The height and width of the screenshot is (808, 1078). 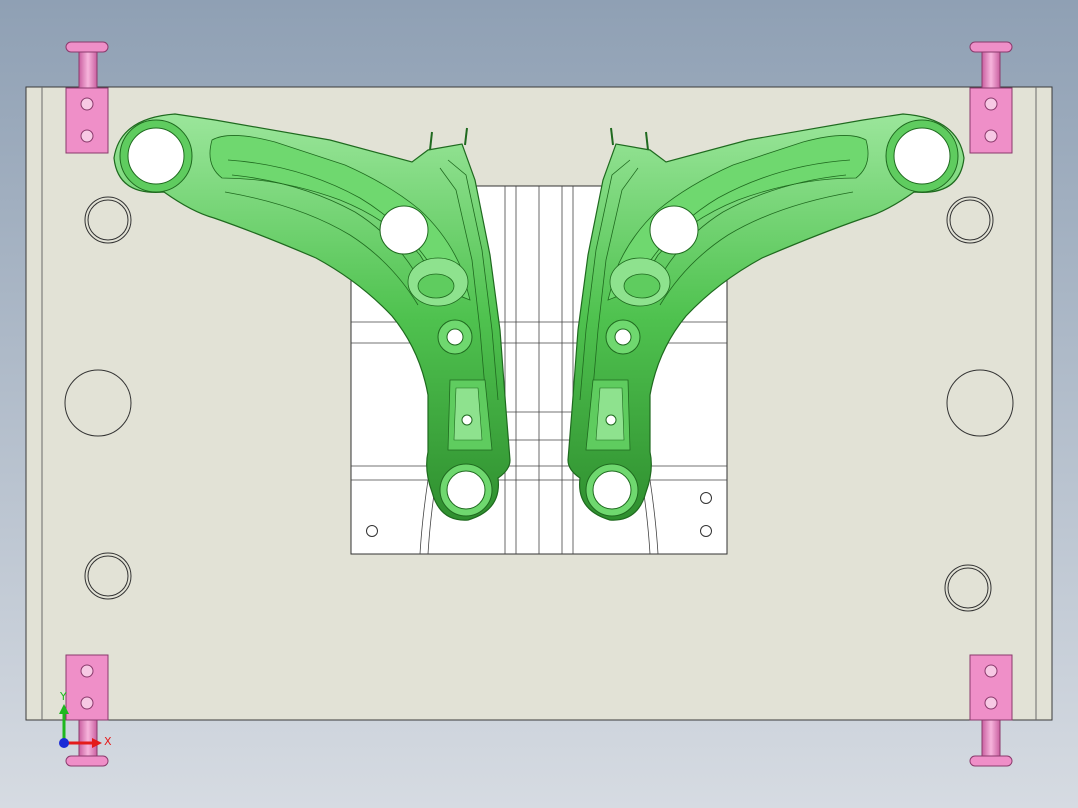 What do you see at coordinates (64, 743) in the screenshot?
I see `z-axis-dot` at bounding box center [64, 743].